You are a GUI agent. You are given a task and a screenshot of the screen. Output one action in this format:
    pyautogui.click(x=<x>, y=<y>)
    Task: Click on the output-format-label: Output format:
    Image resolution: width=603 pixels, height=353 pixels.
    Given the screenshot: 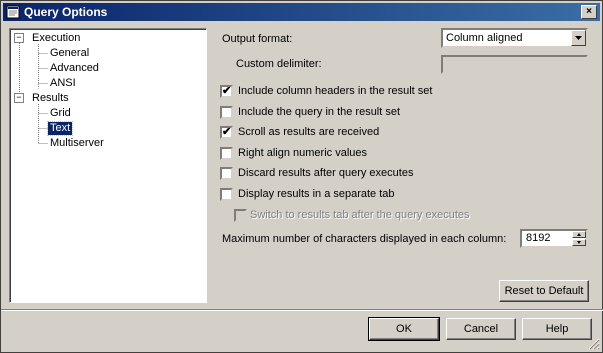 What is the action you would take?
    pyautogui.click(x=257, y=39)
    